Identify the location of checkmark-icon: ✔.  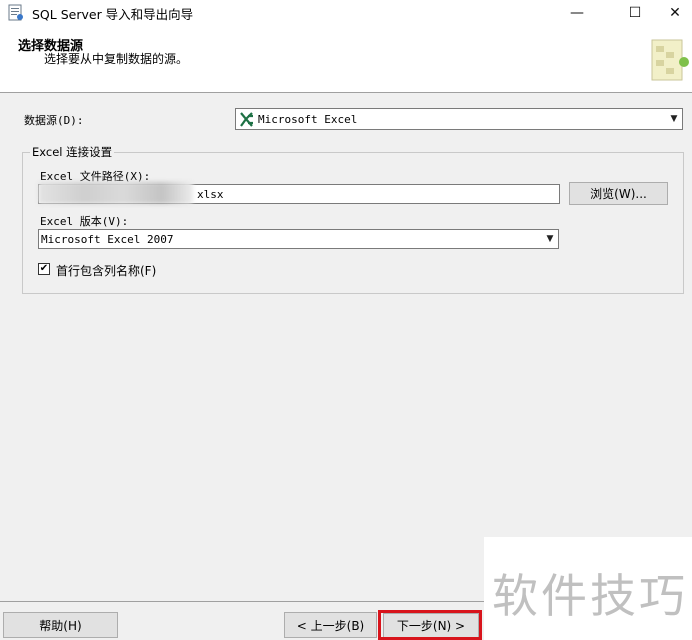
(44, 268).